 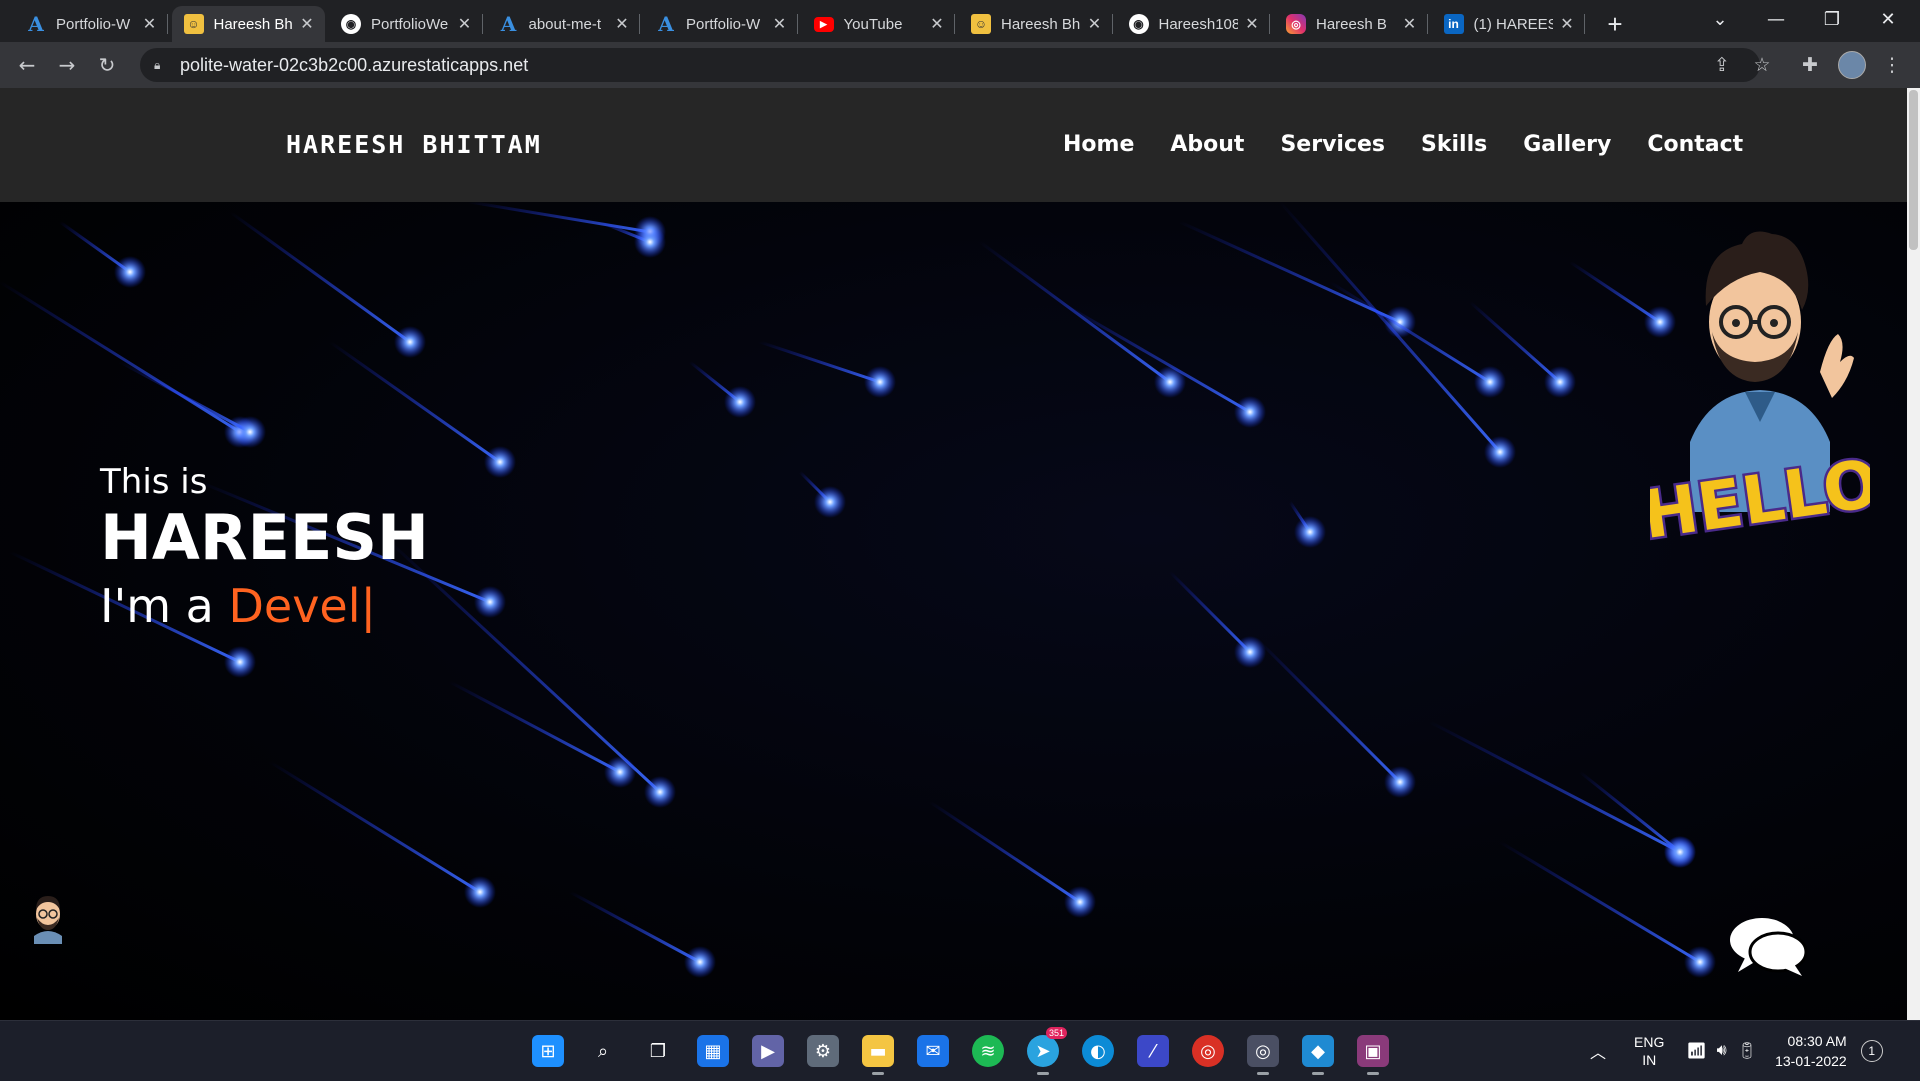 What do you see at coordinates (27, 65) in the screenshot?
I see `back-icon: ←` at bounding box center [27, 65].